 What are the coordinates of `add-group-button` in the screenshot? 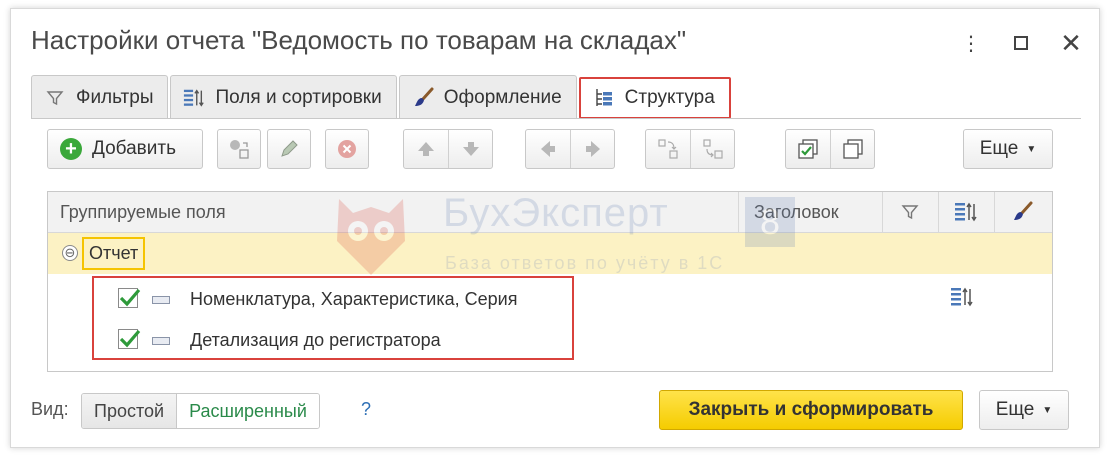 It's located at (239, 149).